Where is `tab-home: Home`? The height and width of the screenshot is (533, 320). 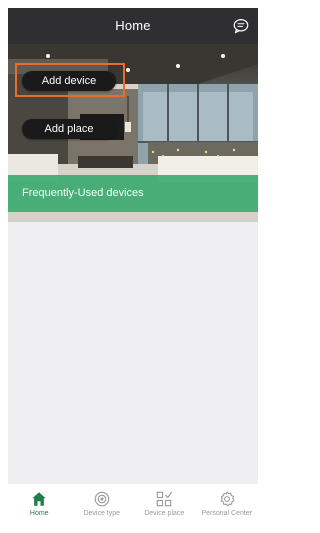
tab-home: Home is located at coordinates (39, 505).